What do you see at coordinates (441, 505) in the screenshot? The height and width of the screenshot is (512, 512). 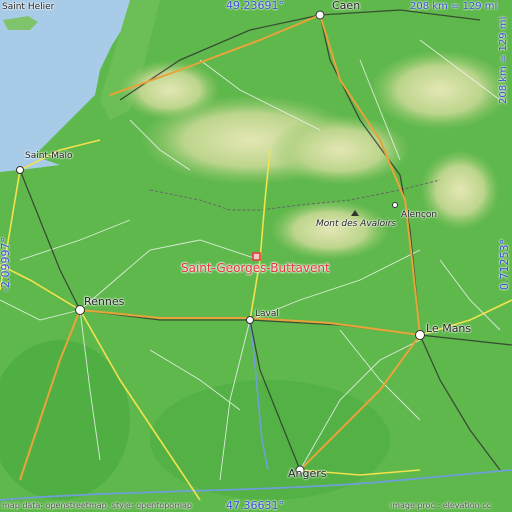 I see `attribution-right: image proc.: elevation.cc` at bounding box center [441, 505].